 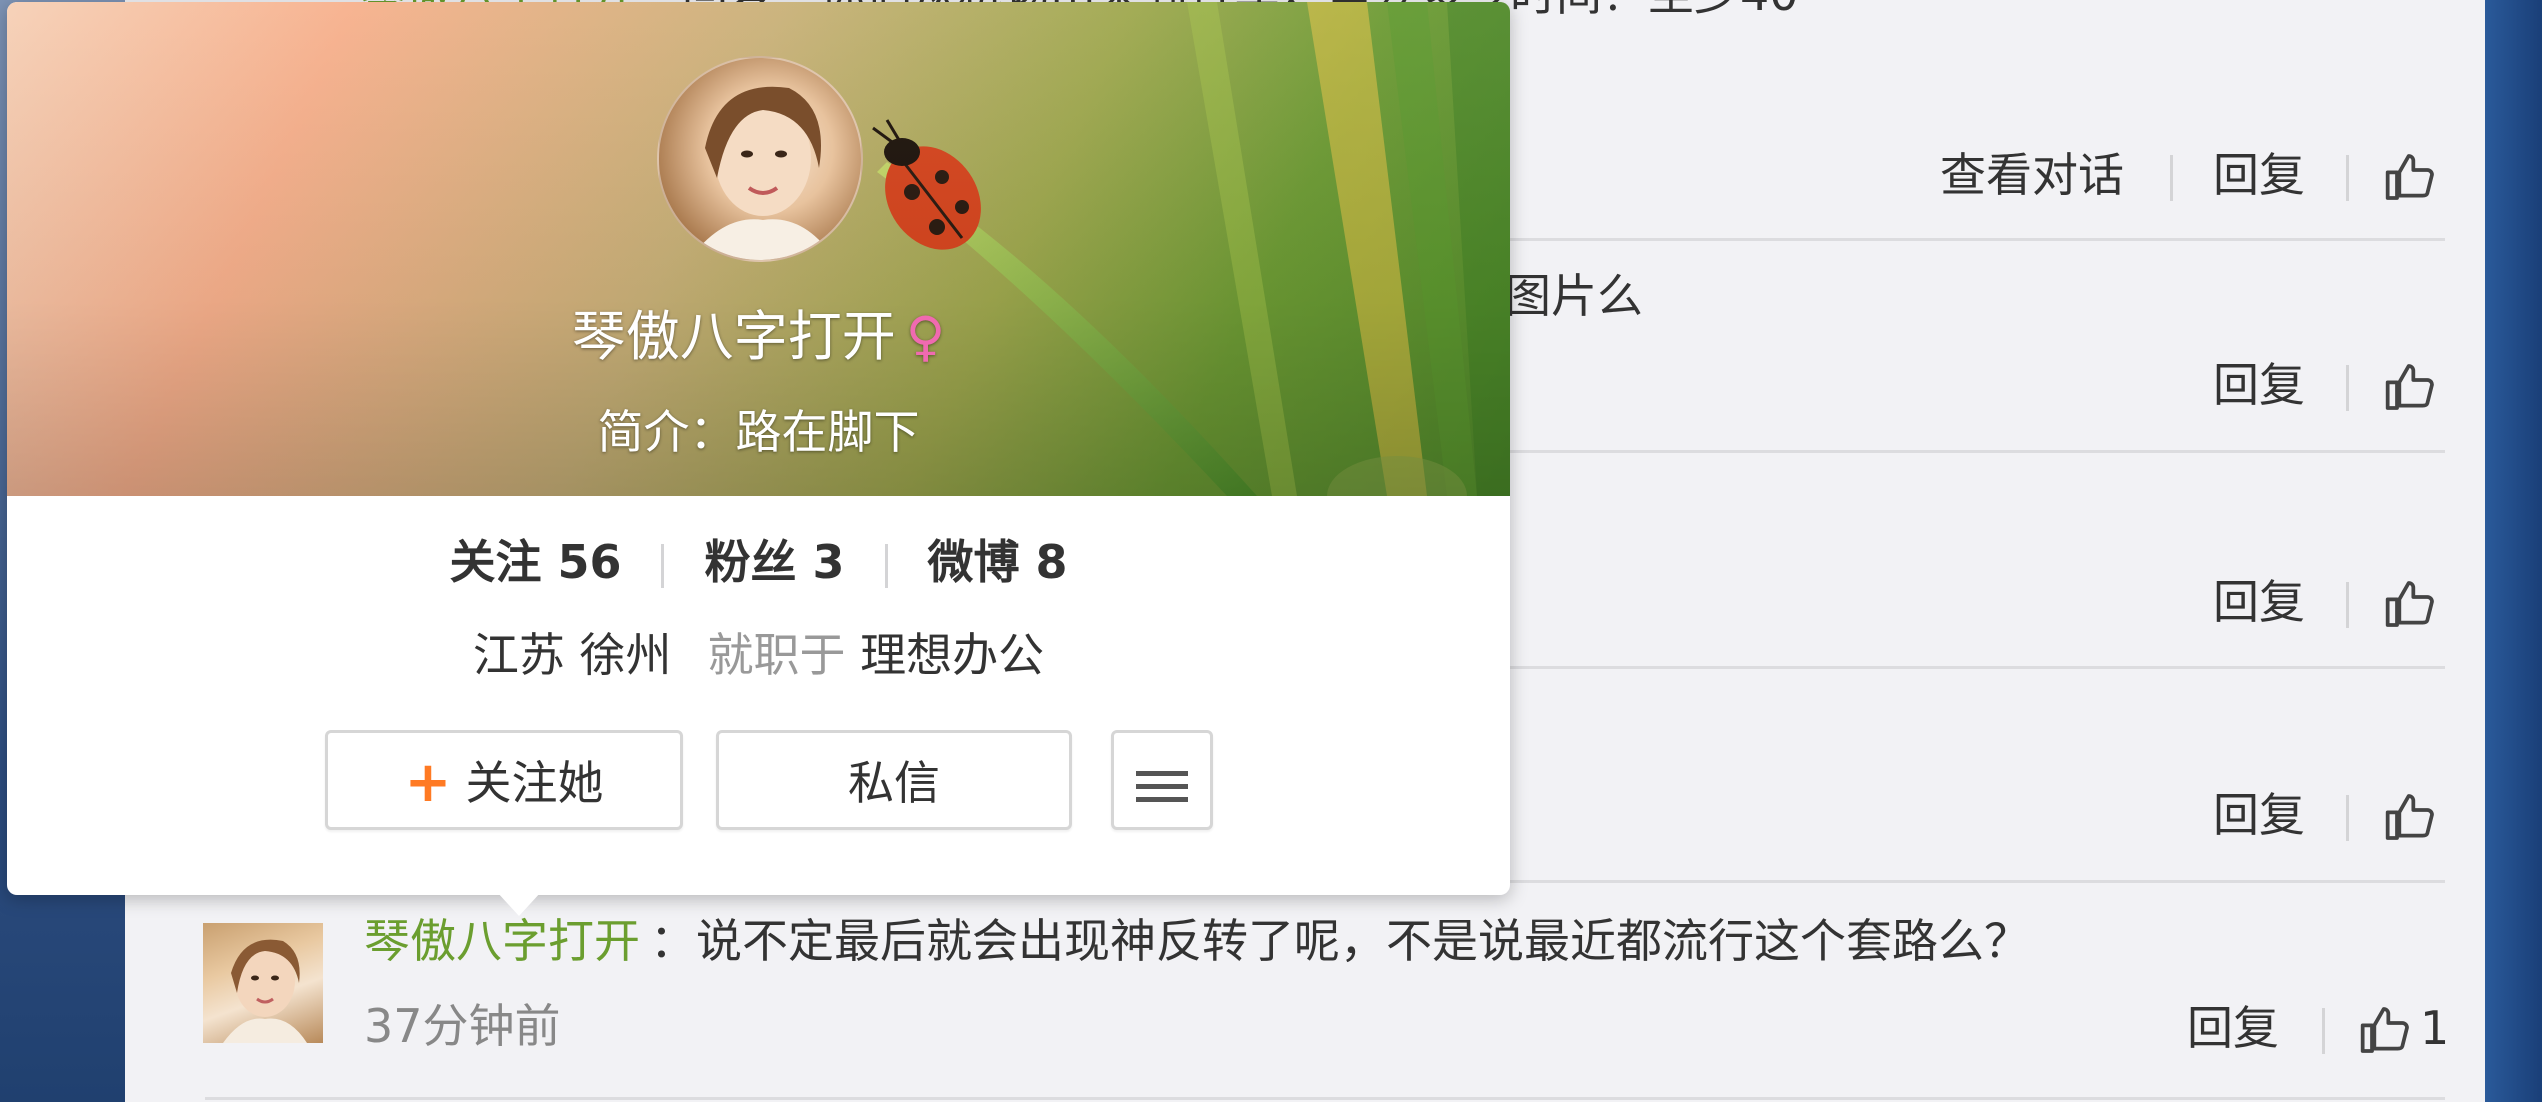 What do you see at coordinates (1162, 786) in the screenshot?
I see `menu-icon` at bounding box center [1162, 786].